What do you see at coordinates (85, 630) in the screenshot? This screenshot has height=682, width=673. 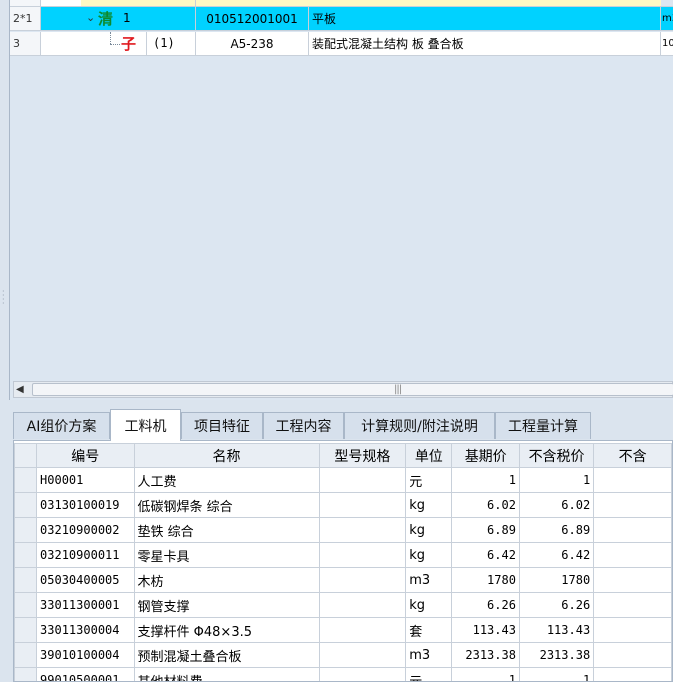 I see `cell-code: 33011300004` at bounding box center [85, 630].